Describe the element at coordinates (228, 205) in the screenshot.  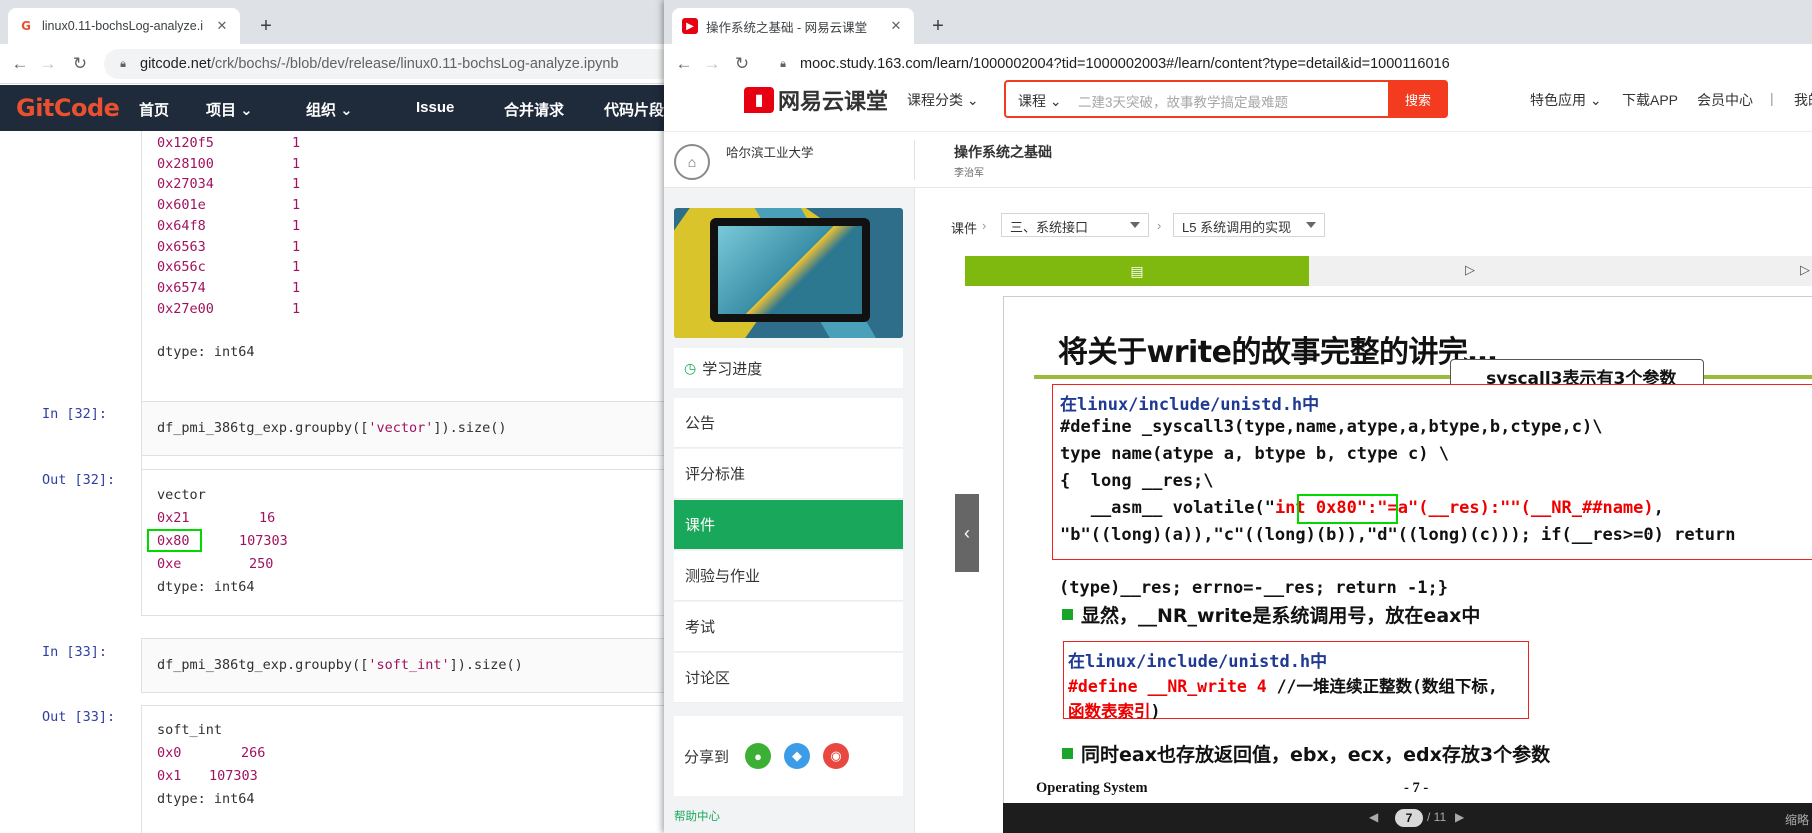
I see `output-row: 0x601e 1` at that location.